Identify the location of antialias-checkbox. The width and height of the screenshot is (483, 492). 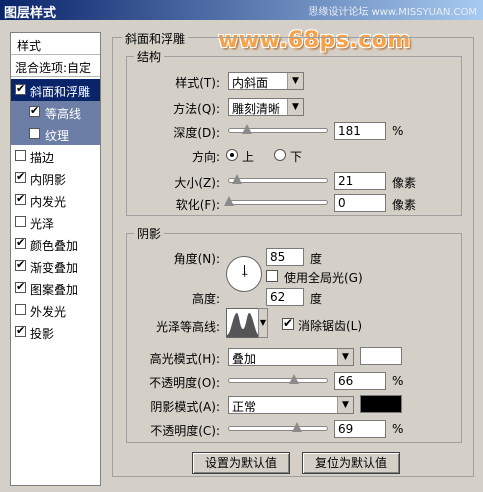
(288, 323).